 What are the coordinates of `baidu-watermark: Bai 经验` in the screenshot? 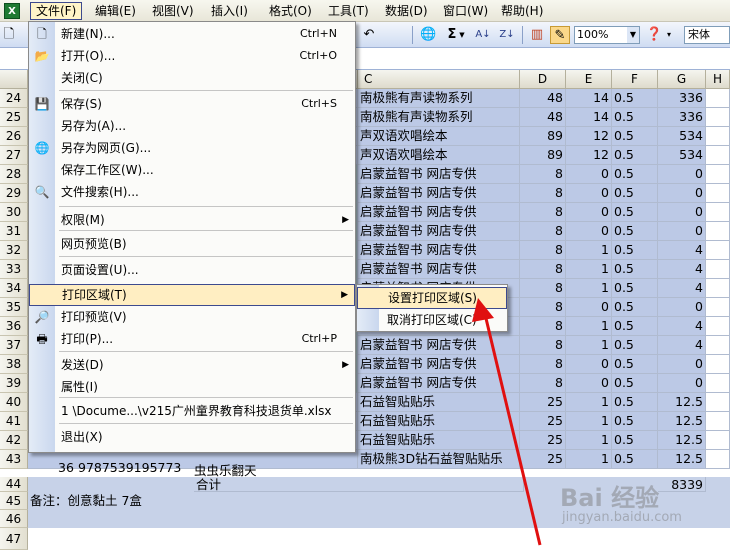 It's located at (610, 498).